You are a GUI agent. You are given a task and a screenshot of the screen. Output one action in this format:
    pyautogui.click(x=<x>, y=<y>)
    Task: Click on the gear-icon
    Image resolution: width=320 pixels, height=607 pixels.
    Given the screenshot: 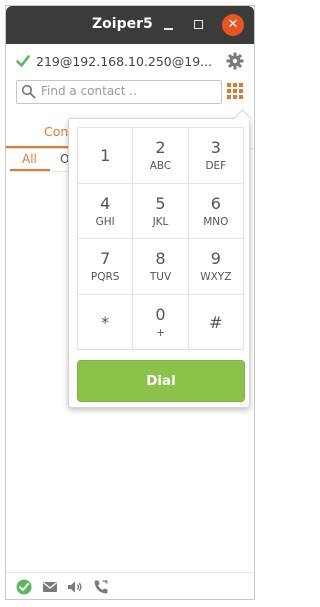 What is the action you would take?
    pyautogui.click(x=235, y=61)
    